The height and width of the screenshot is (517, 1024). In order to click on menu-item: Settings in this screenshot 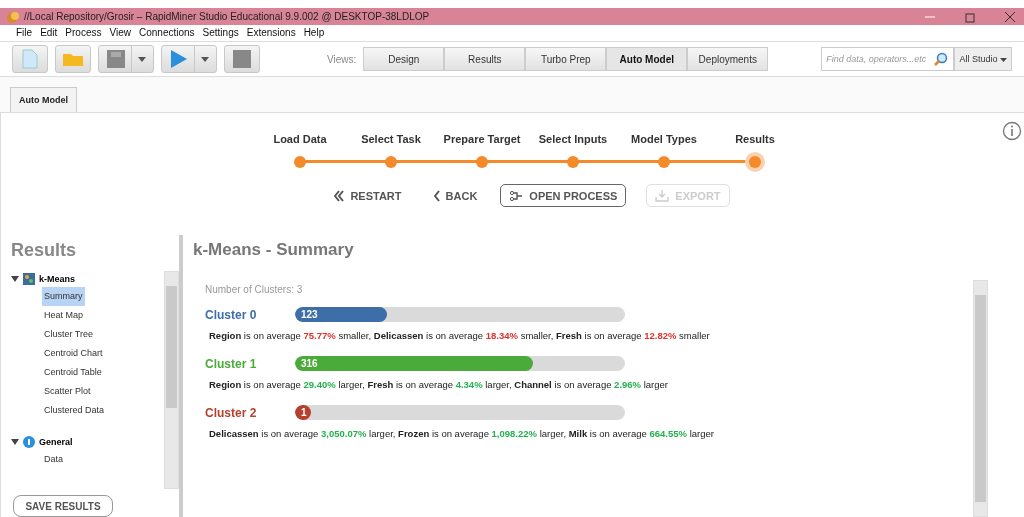, I will do `click(220, 33)`.